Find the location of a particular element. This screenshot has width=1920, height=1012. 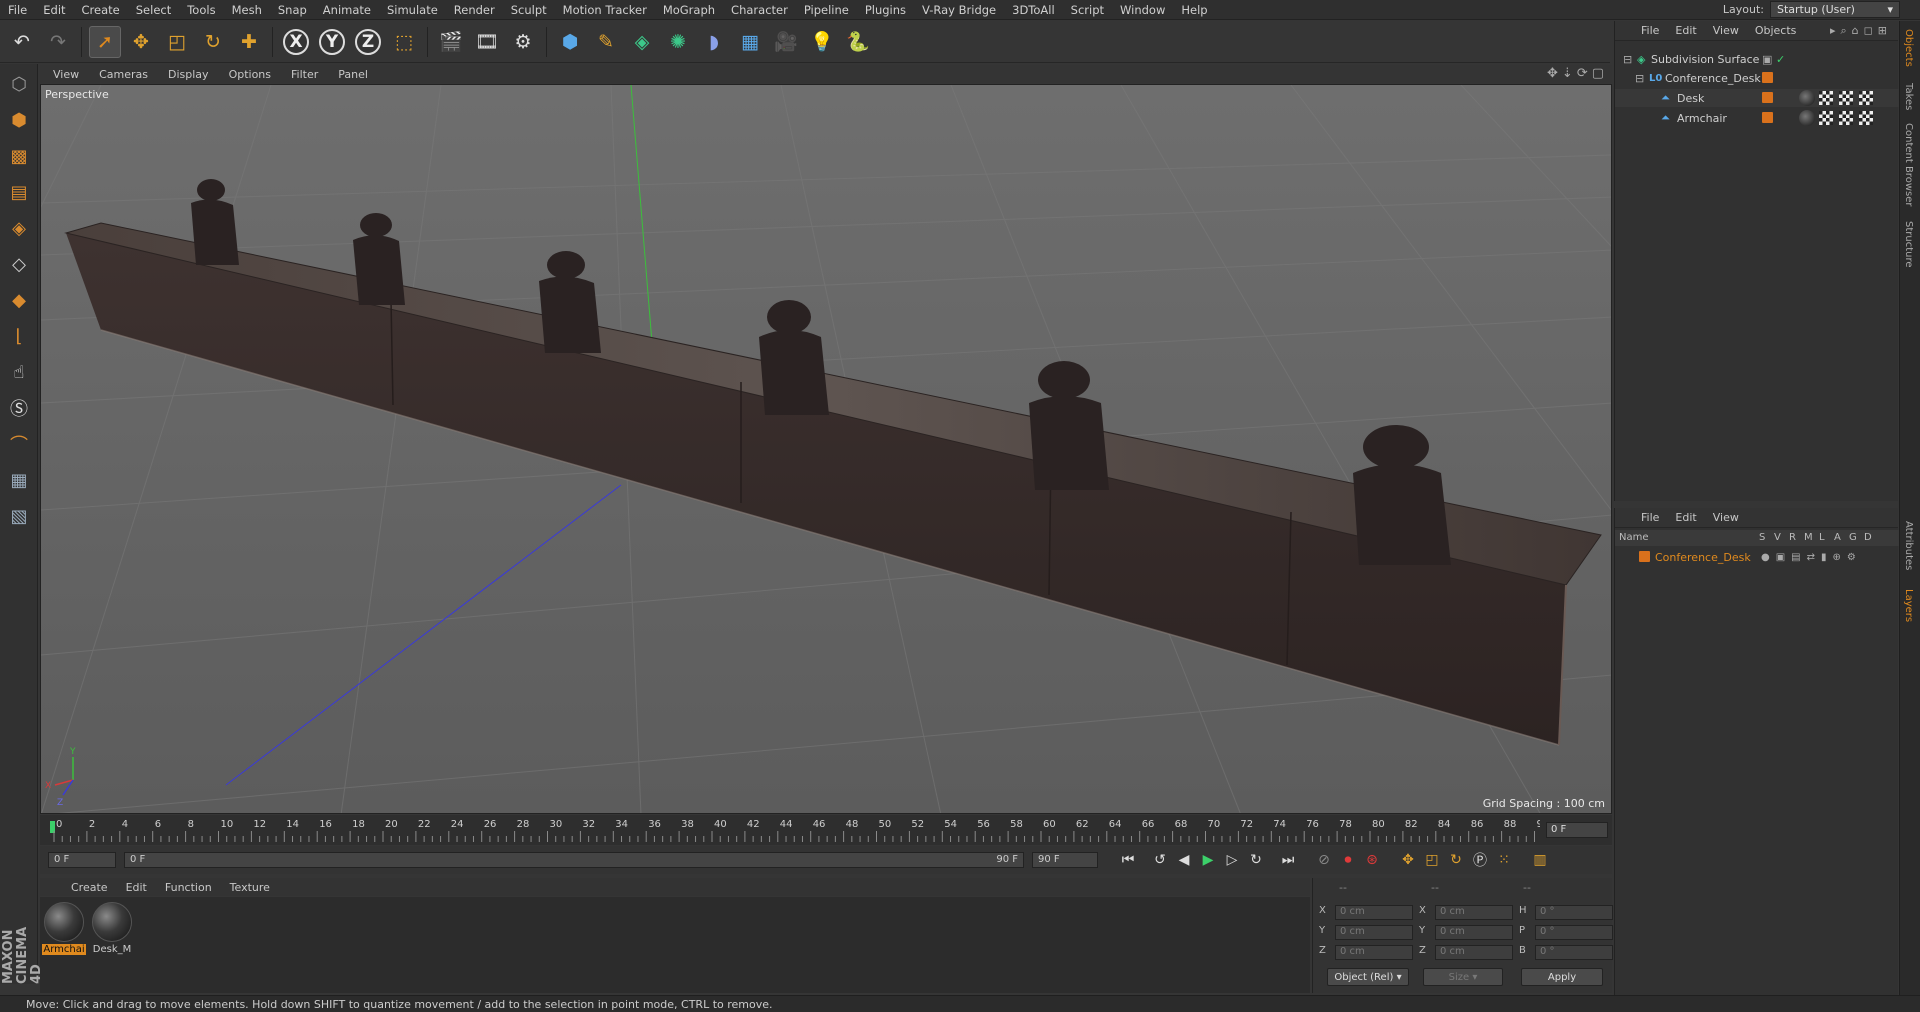

key-pla-icon: ⁙ is located at coordinates (1504, 860).